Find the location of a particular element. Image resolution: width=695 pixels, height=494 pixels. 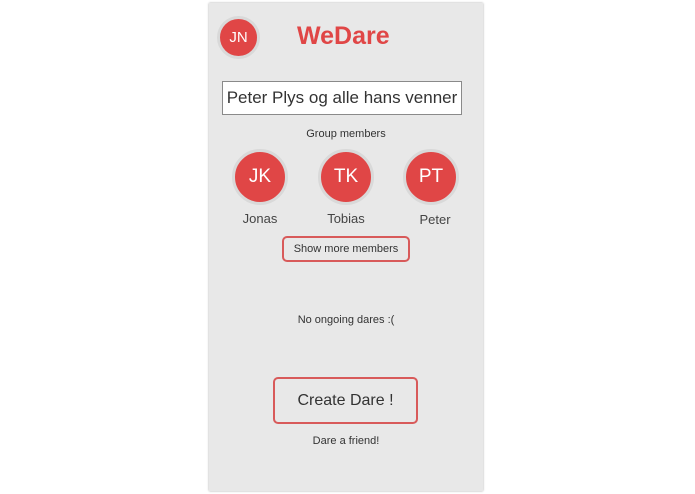

dare-a-friend-text: Dare a friend! is located at coordinates (346, 441).